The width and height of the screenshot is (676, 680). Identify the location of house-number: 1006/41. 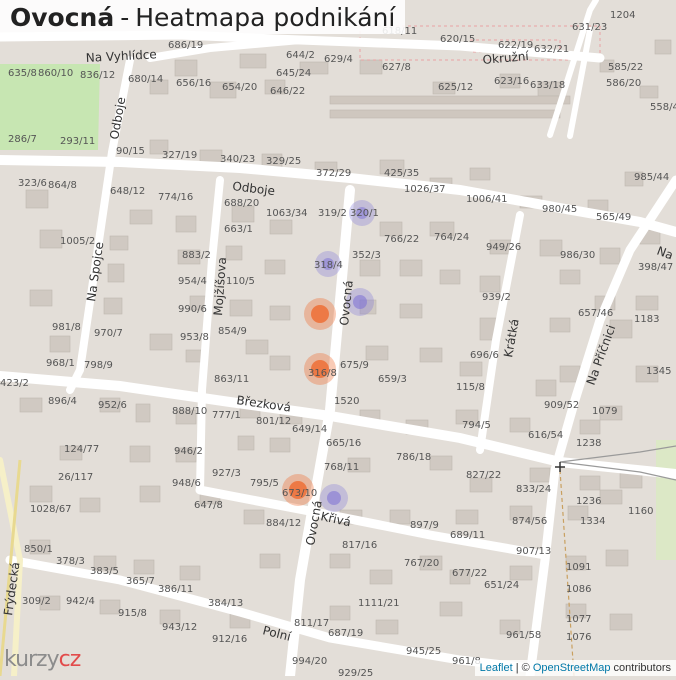
(487, 199).